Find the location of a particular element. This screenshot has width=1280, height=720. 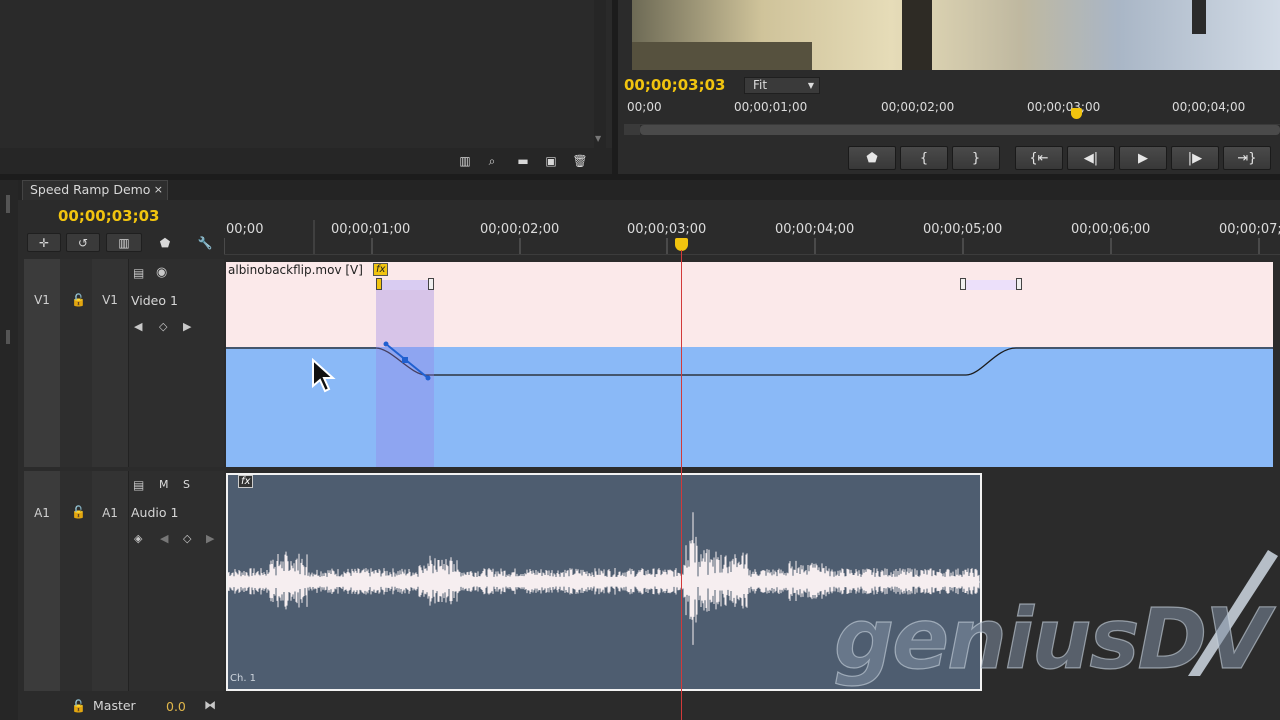

step-back-icon: ◀| is located at coordinates (1091, 158).